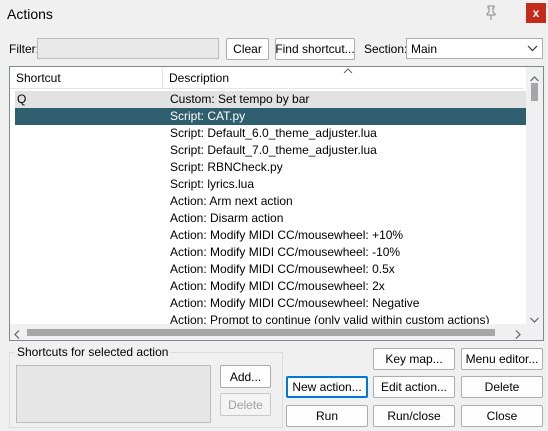  Describe the element at coordinates (272, 116) in the screenshot. I see `table-row: Script: CAT.py` at that location.